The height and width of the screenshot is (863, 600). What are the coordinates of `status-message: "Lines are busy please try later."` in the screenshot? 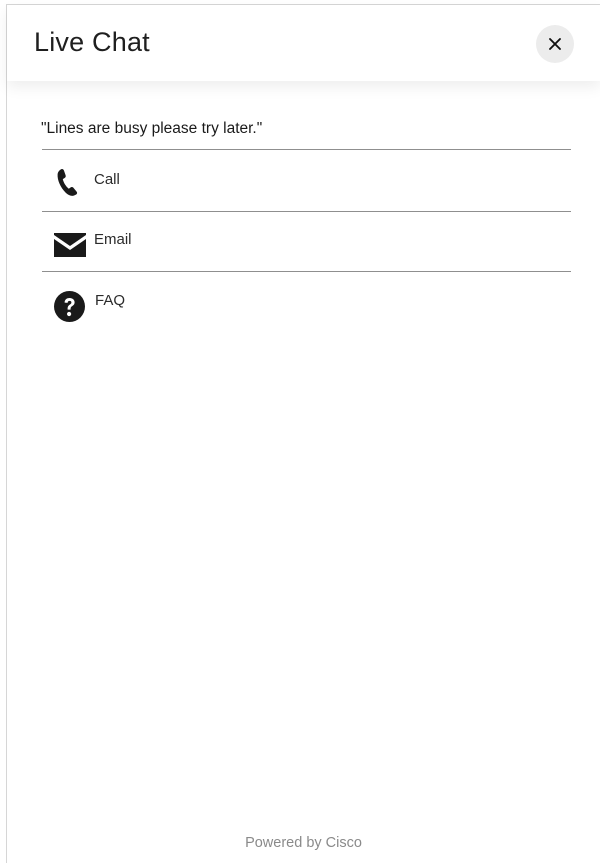 It's located at (152, 128).